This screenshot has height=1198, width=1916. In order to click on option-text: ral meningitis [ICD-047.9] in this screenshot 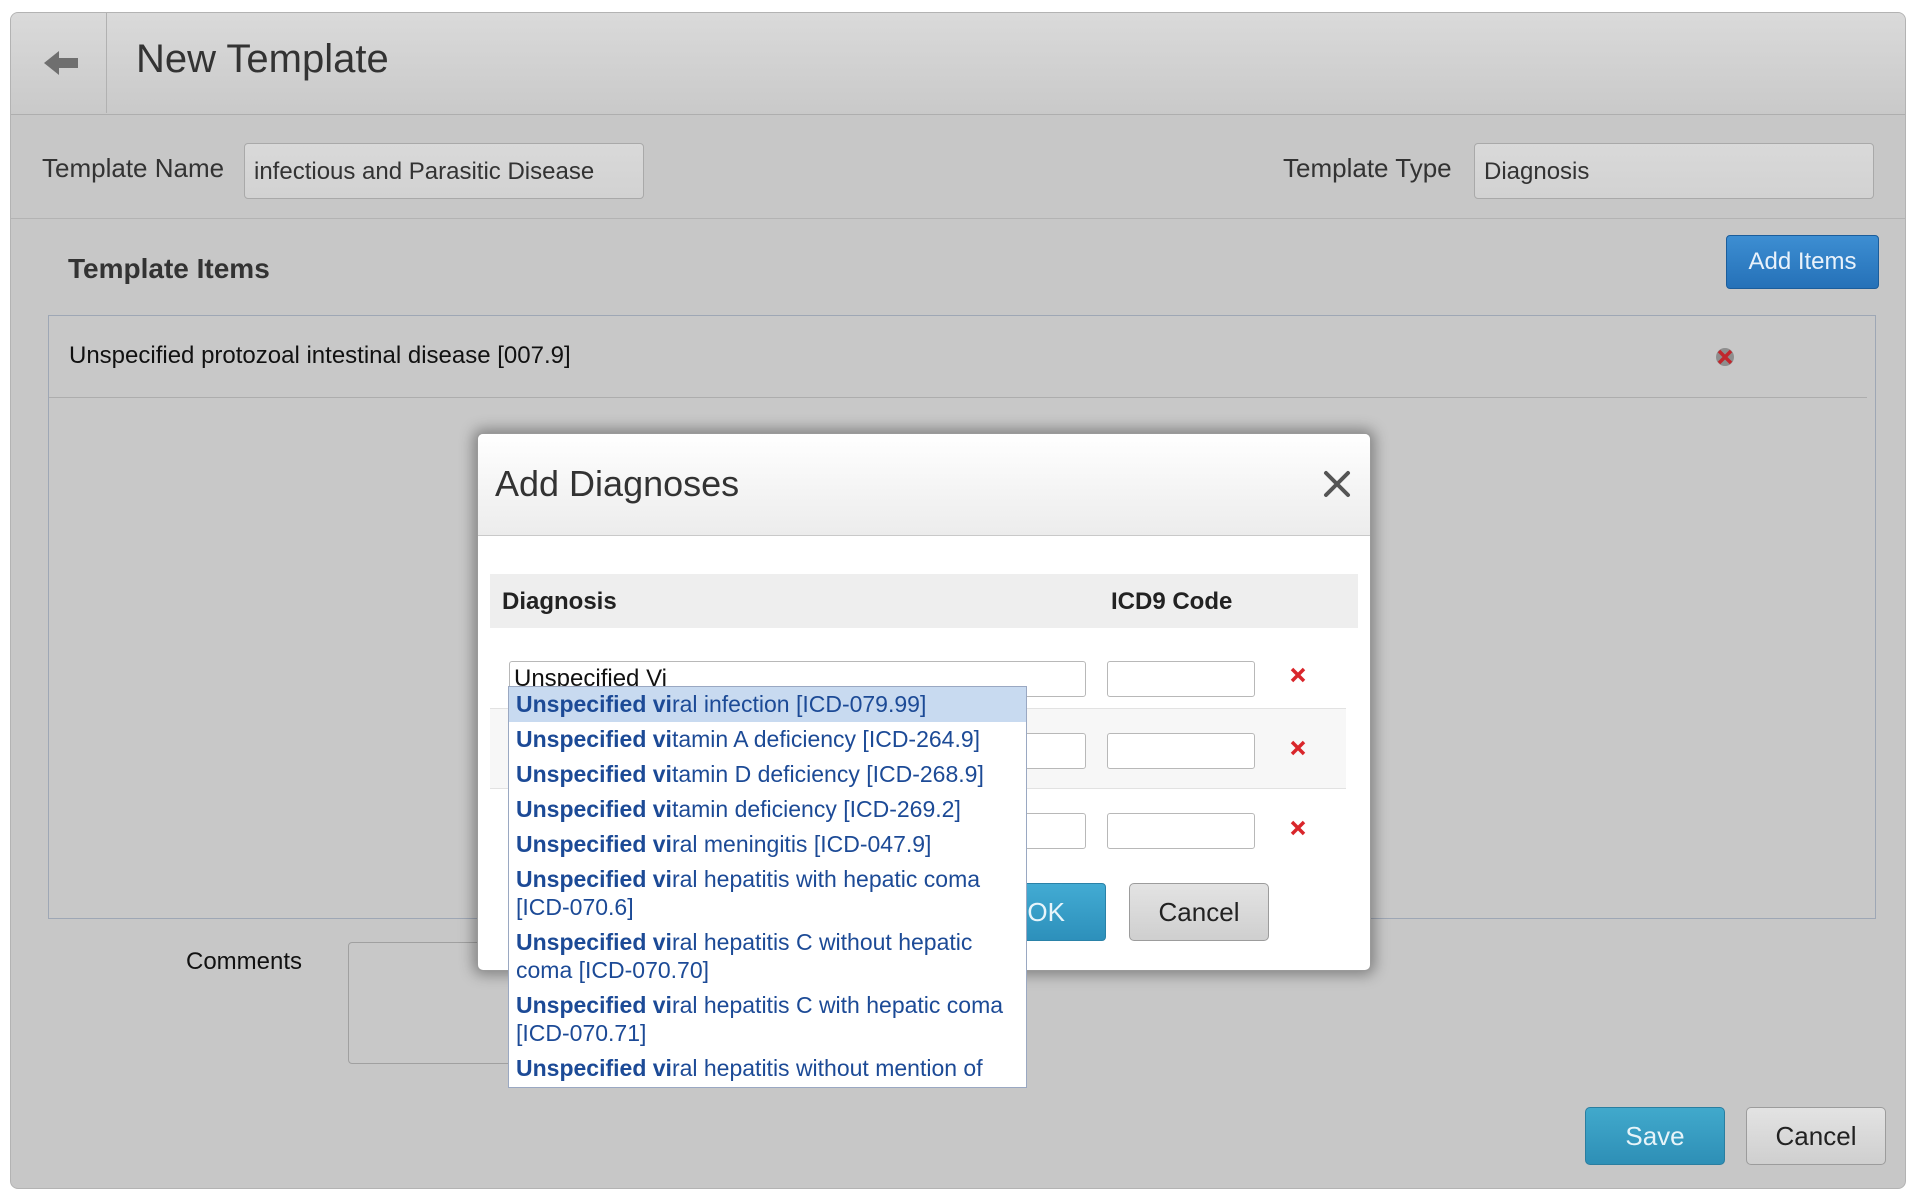, I will do `click(801, 844)`.